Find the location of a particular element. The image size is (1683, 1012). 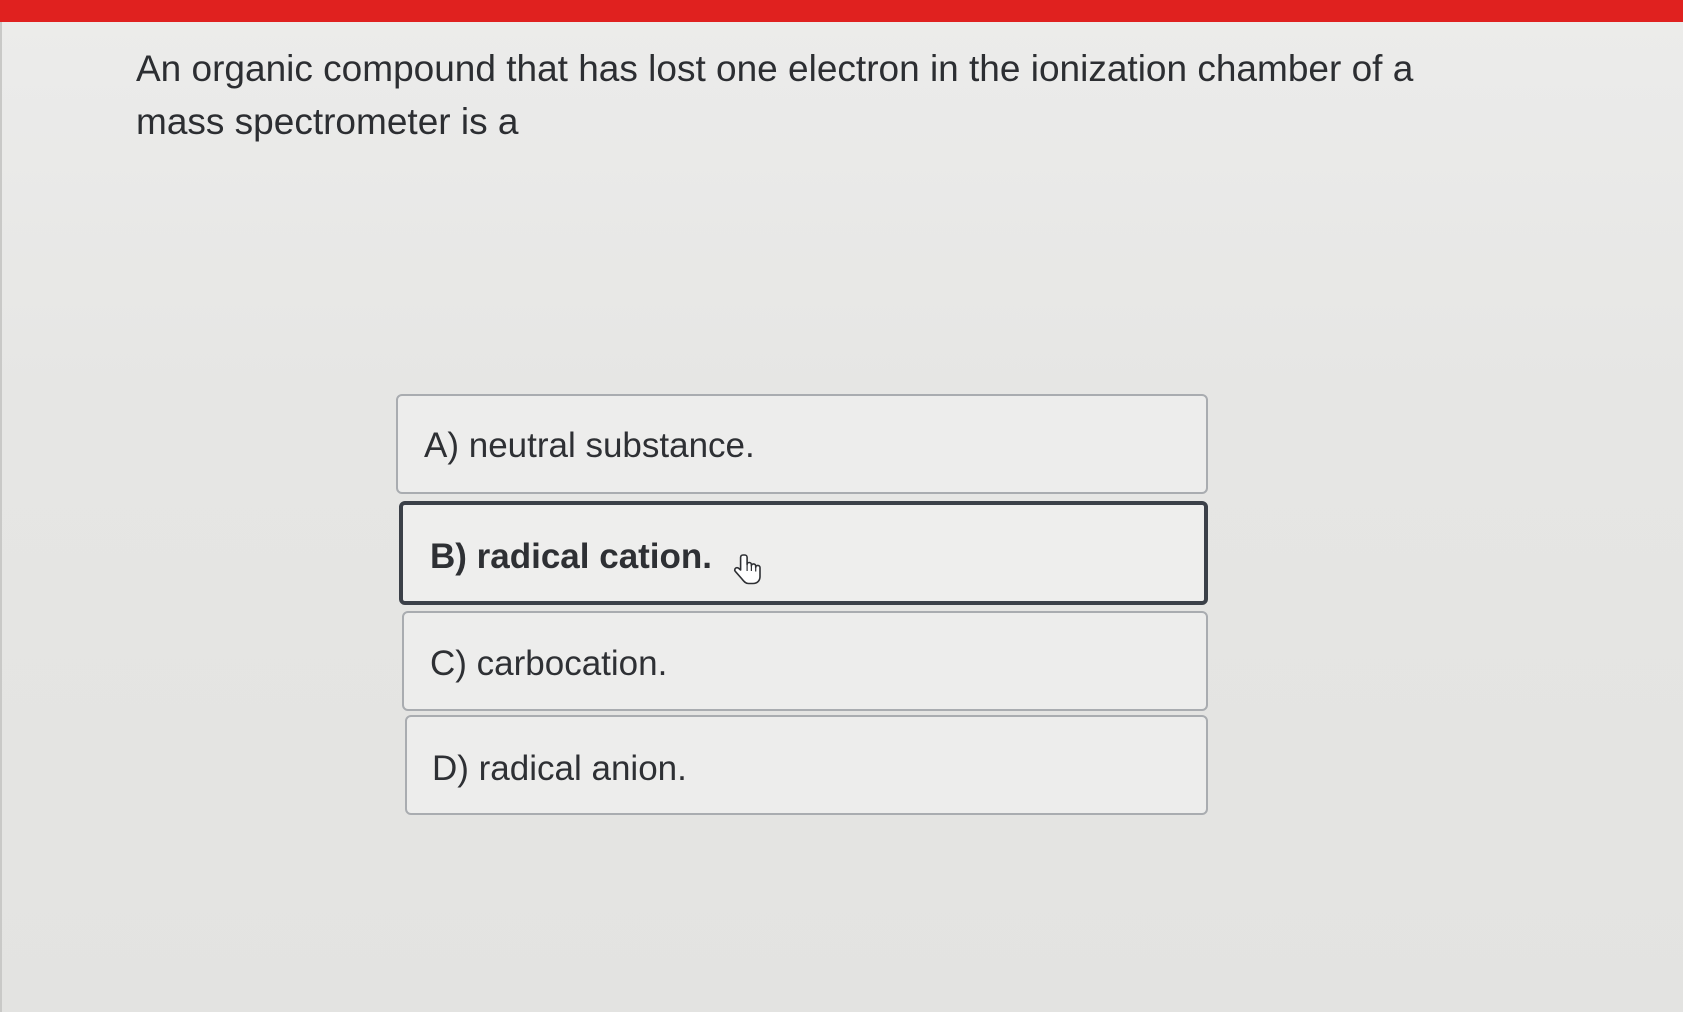

option-b-label: B) radical cation. is located at coordinates (571, 556).